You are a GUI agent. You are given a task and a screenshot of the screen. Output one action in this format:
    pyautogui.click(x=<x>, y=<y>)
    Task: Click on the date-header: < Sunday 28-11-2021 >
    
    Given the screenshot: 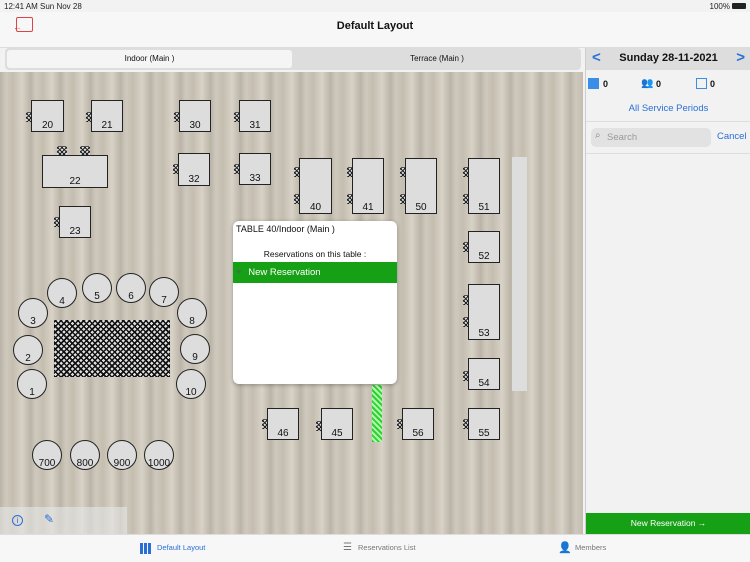 What is the action you would take?
    pyautogui.click(x=668, y=59)
    